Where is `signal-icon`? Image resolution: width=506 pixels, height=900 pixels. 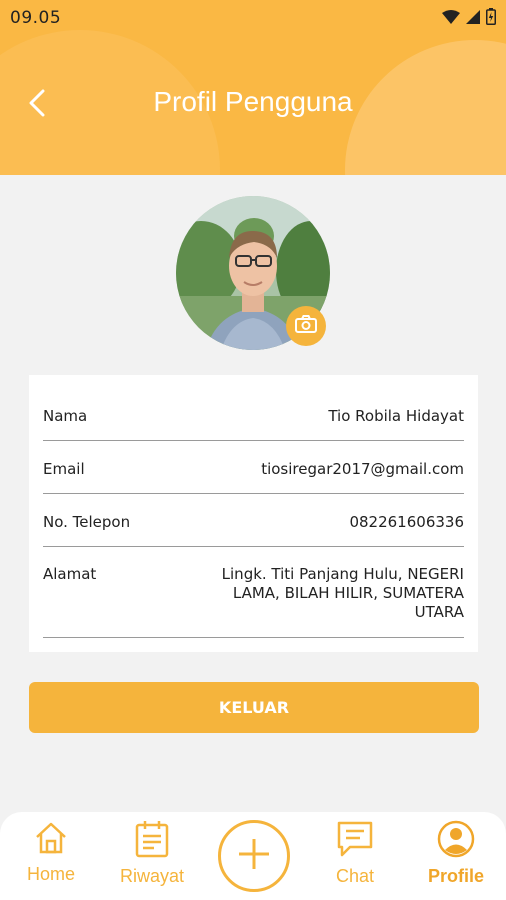
signal-icon is located at coordinates (473, 16).